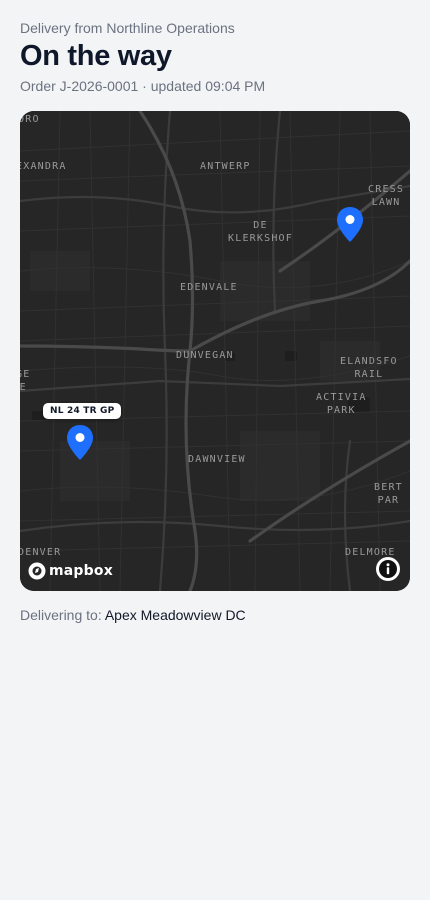  What do you see at coordinates (61, 615) in the screenshot?
I see `delivery-destination-label: Delivering to:` at bounding box center [61, 615].